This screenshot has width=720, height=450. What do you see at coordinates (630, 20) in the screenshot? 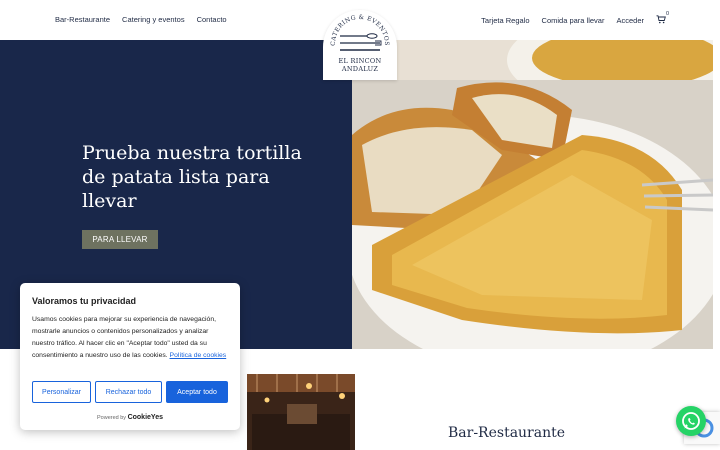
I see `nav-acceder: Acceder` at bounding box center [630, 20].